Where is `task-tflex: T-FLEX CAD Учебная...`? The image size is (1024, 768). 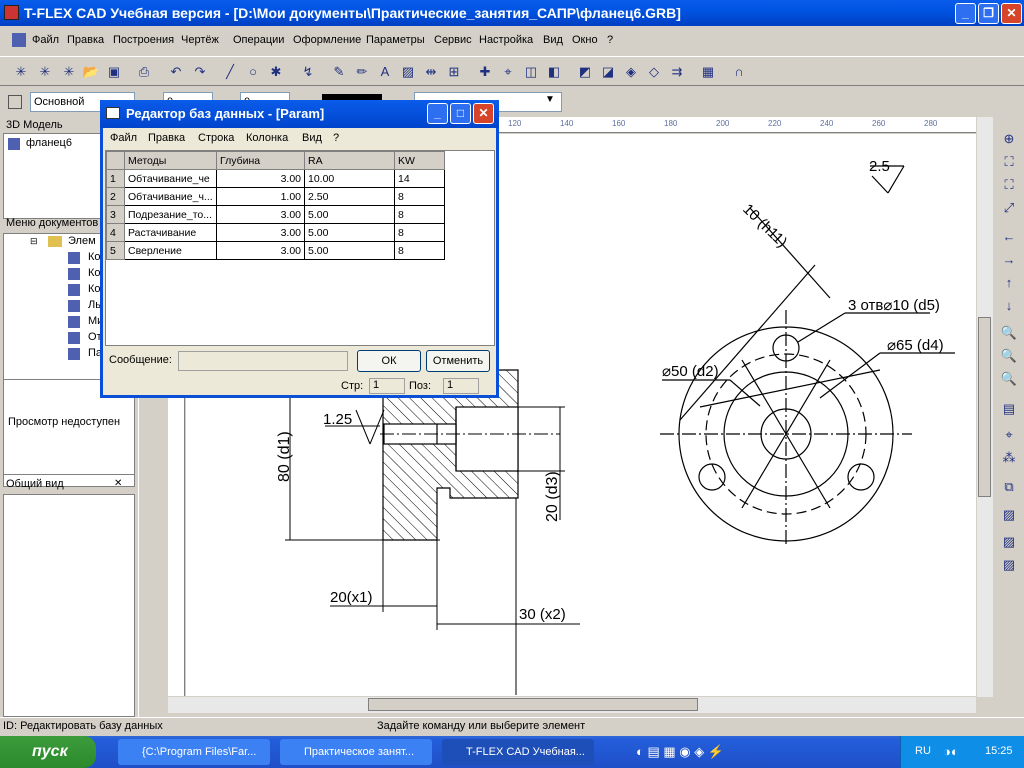 task-tflex: T-FLEX CAD Учебная... is located at coordinates (518, 752).